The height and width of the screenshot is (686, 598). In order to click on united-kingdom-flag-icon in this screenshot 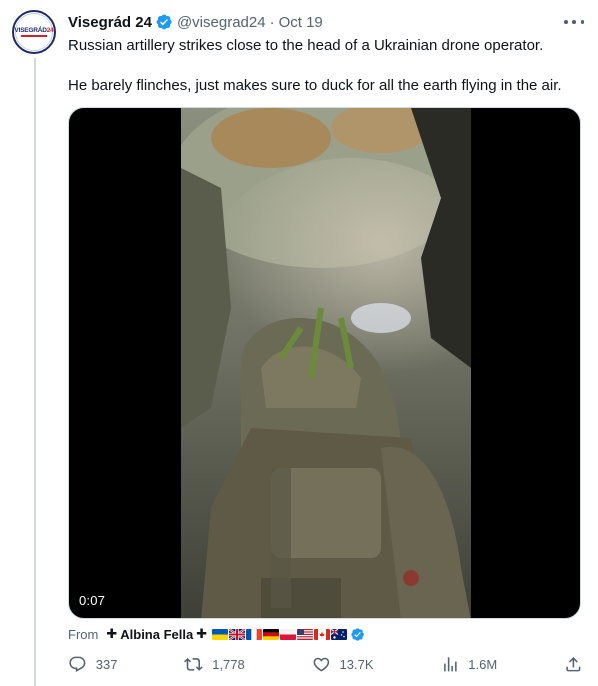, I will do `click(237, 634)`.